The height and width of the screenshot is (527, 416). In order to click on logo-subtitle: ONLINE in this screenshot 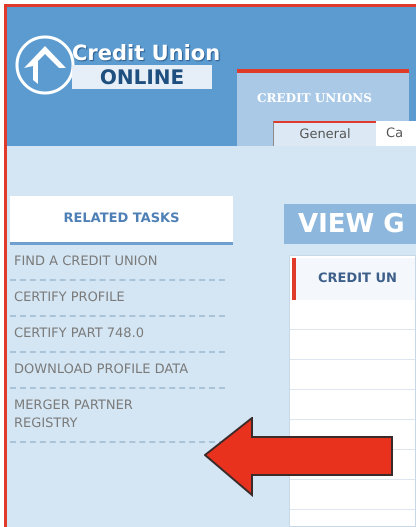, I will do `click(142, 77)`.